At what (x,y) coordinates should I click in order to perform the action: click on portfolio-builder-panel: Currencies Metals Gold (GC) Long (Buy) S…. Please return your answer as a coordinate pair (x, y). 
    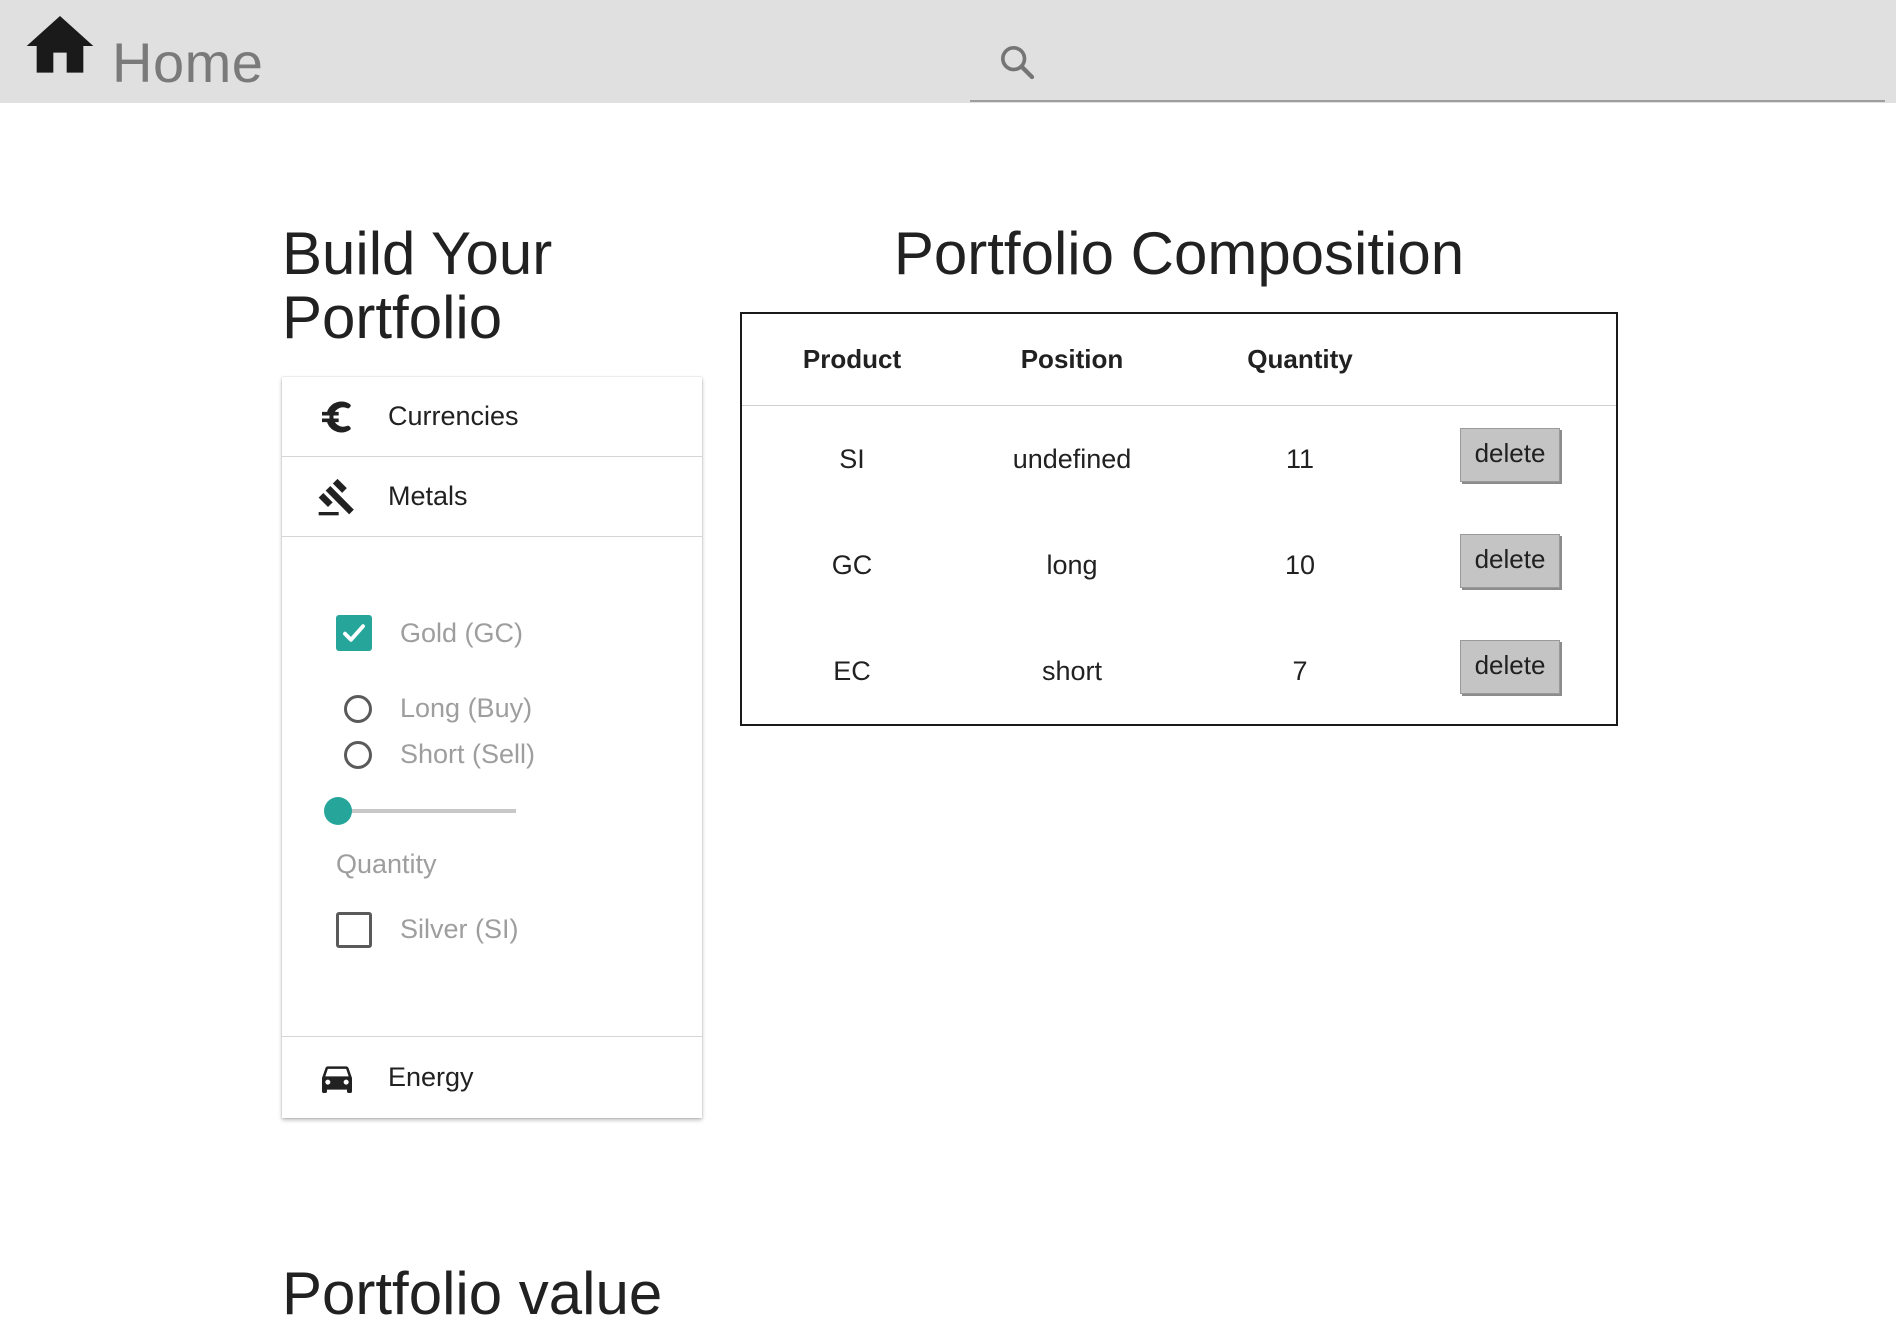
    Looking at the image, I should click on (492, 747).